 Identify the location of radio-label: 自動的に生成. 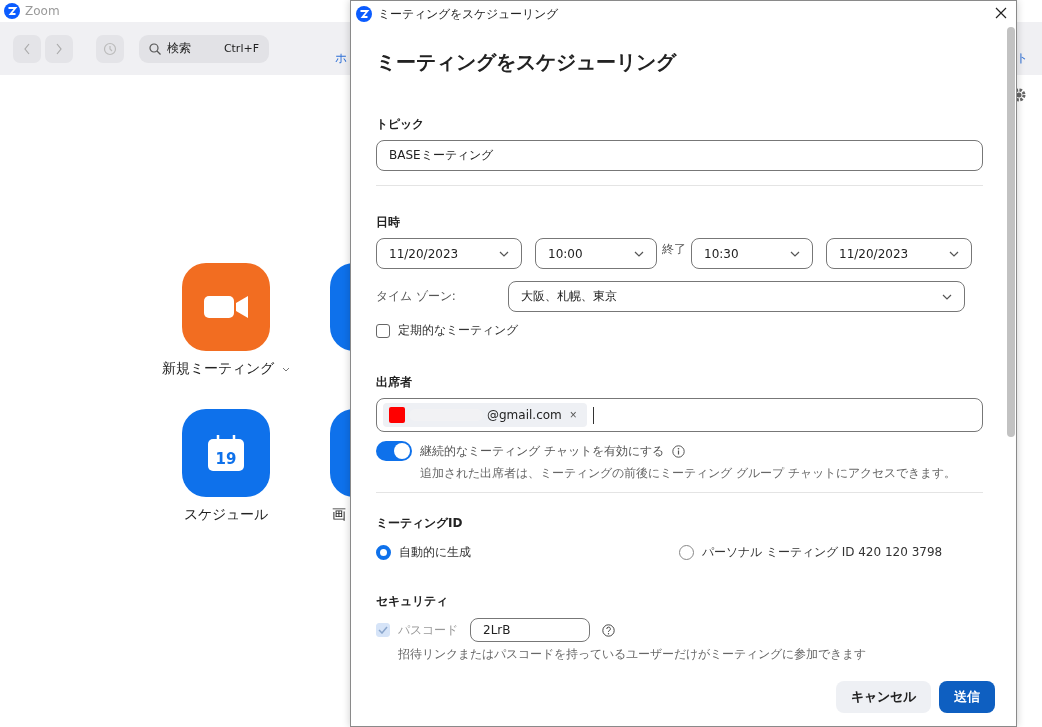
(435, 552).